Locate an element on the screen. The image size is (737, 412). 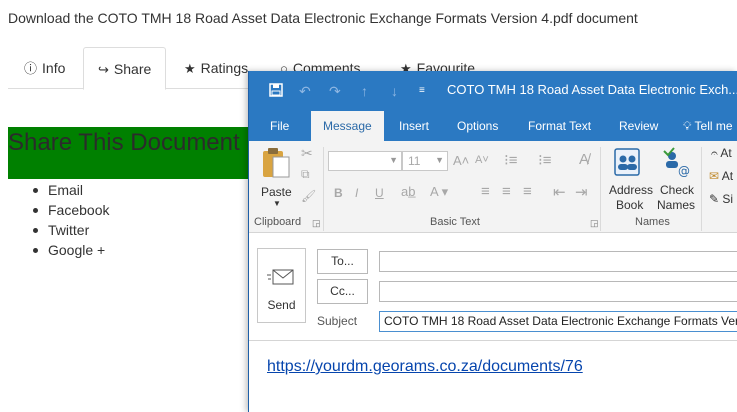
signature-label: Si is located at coordinates (728, 199).